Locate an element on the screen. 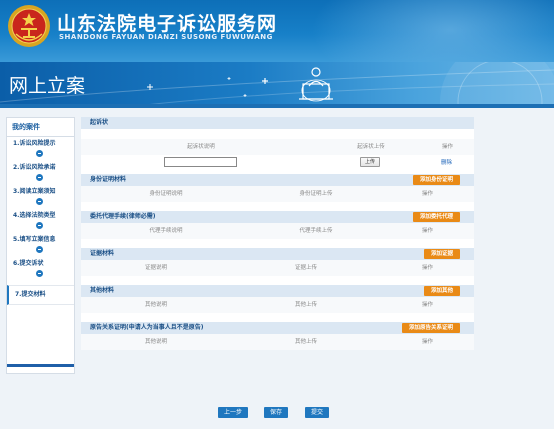 This screenshot has width=554, height=429. column-header: 起诉状上传 is located at coordinates (371, 147).